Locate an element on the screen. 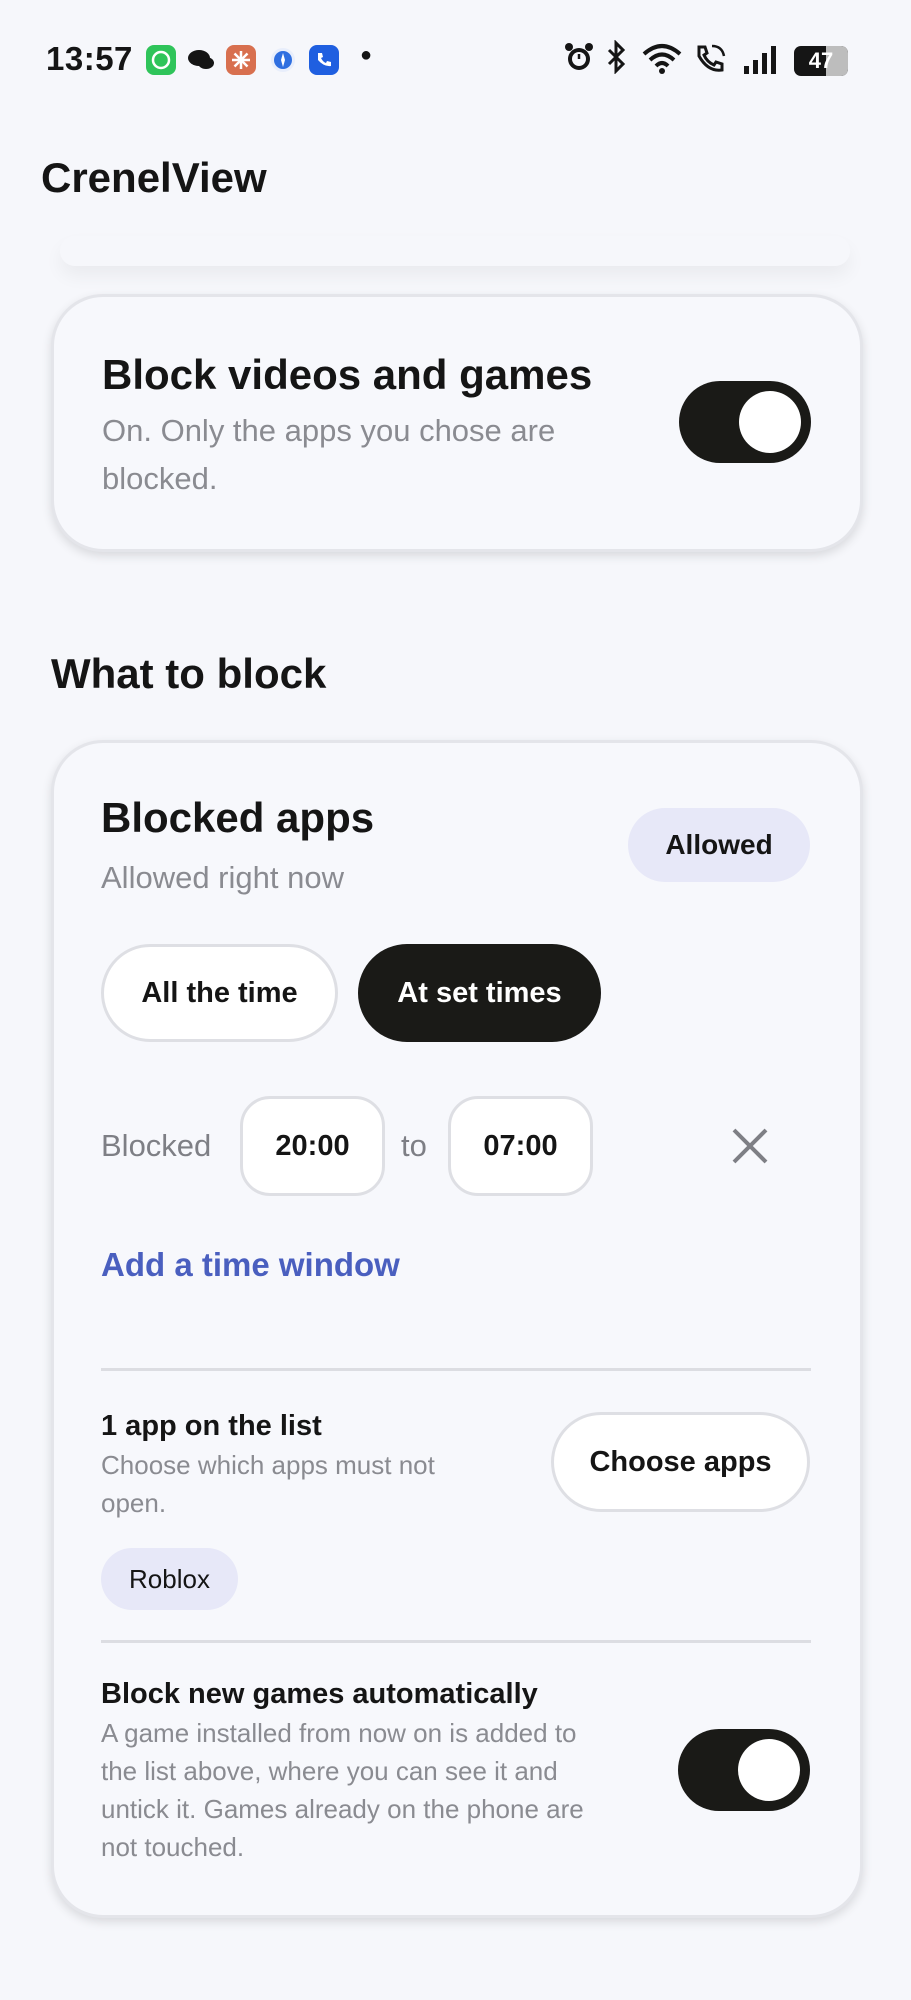 This screenshot has width=911, height=2000. battery-level: 47 is located at coordinates (821, 60).